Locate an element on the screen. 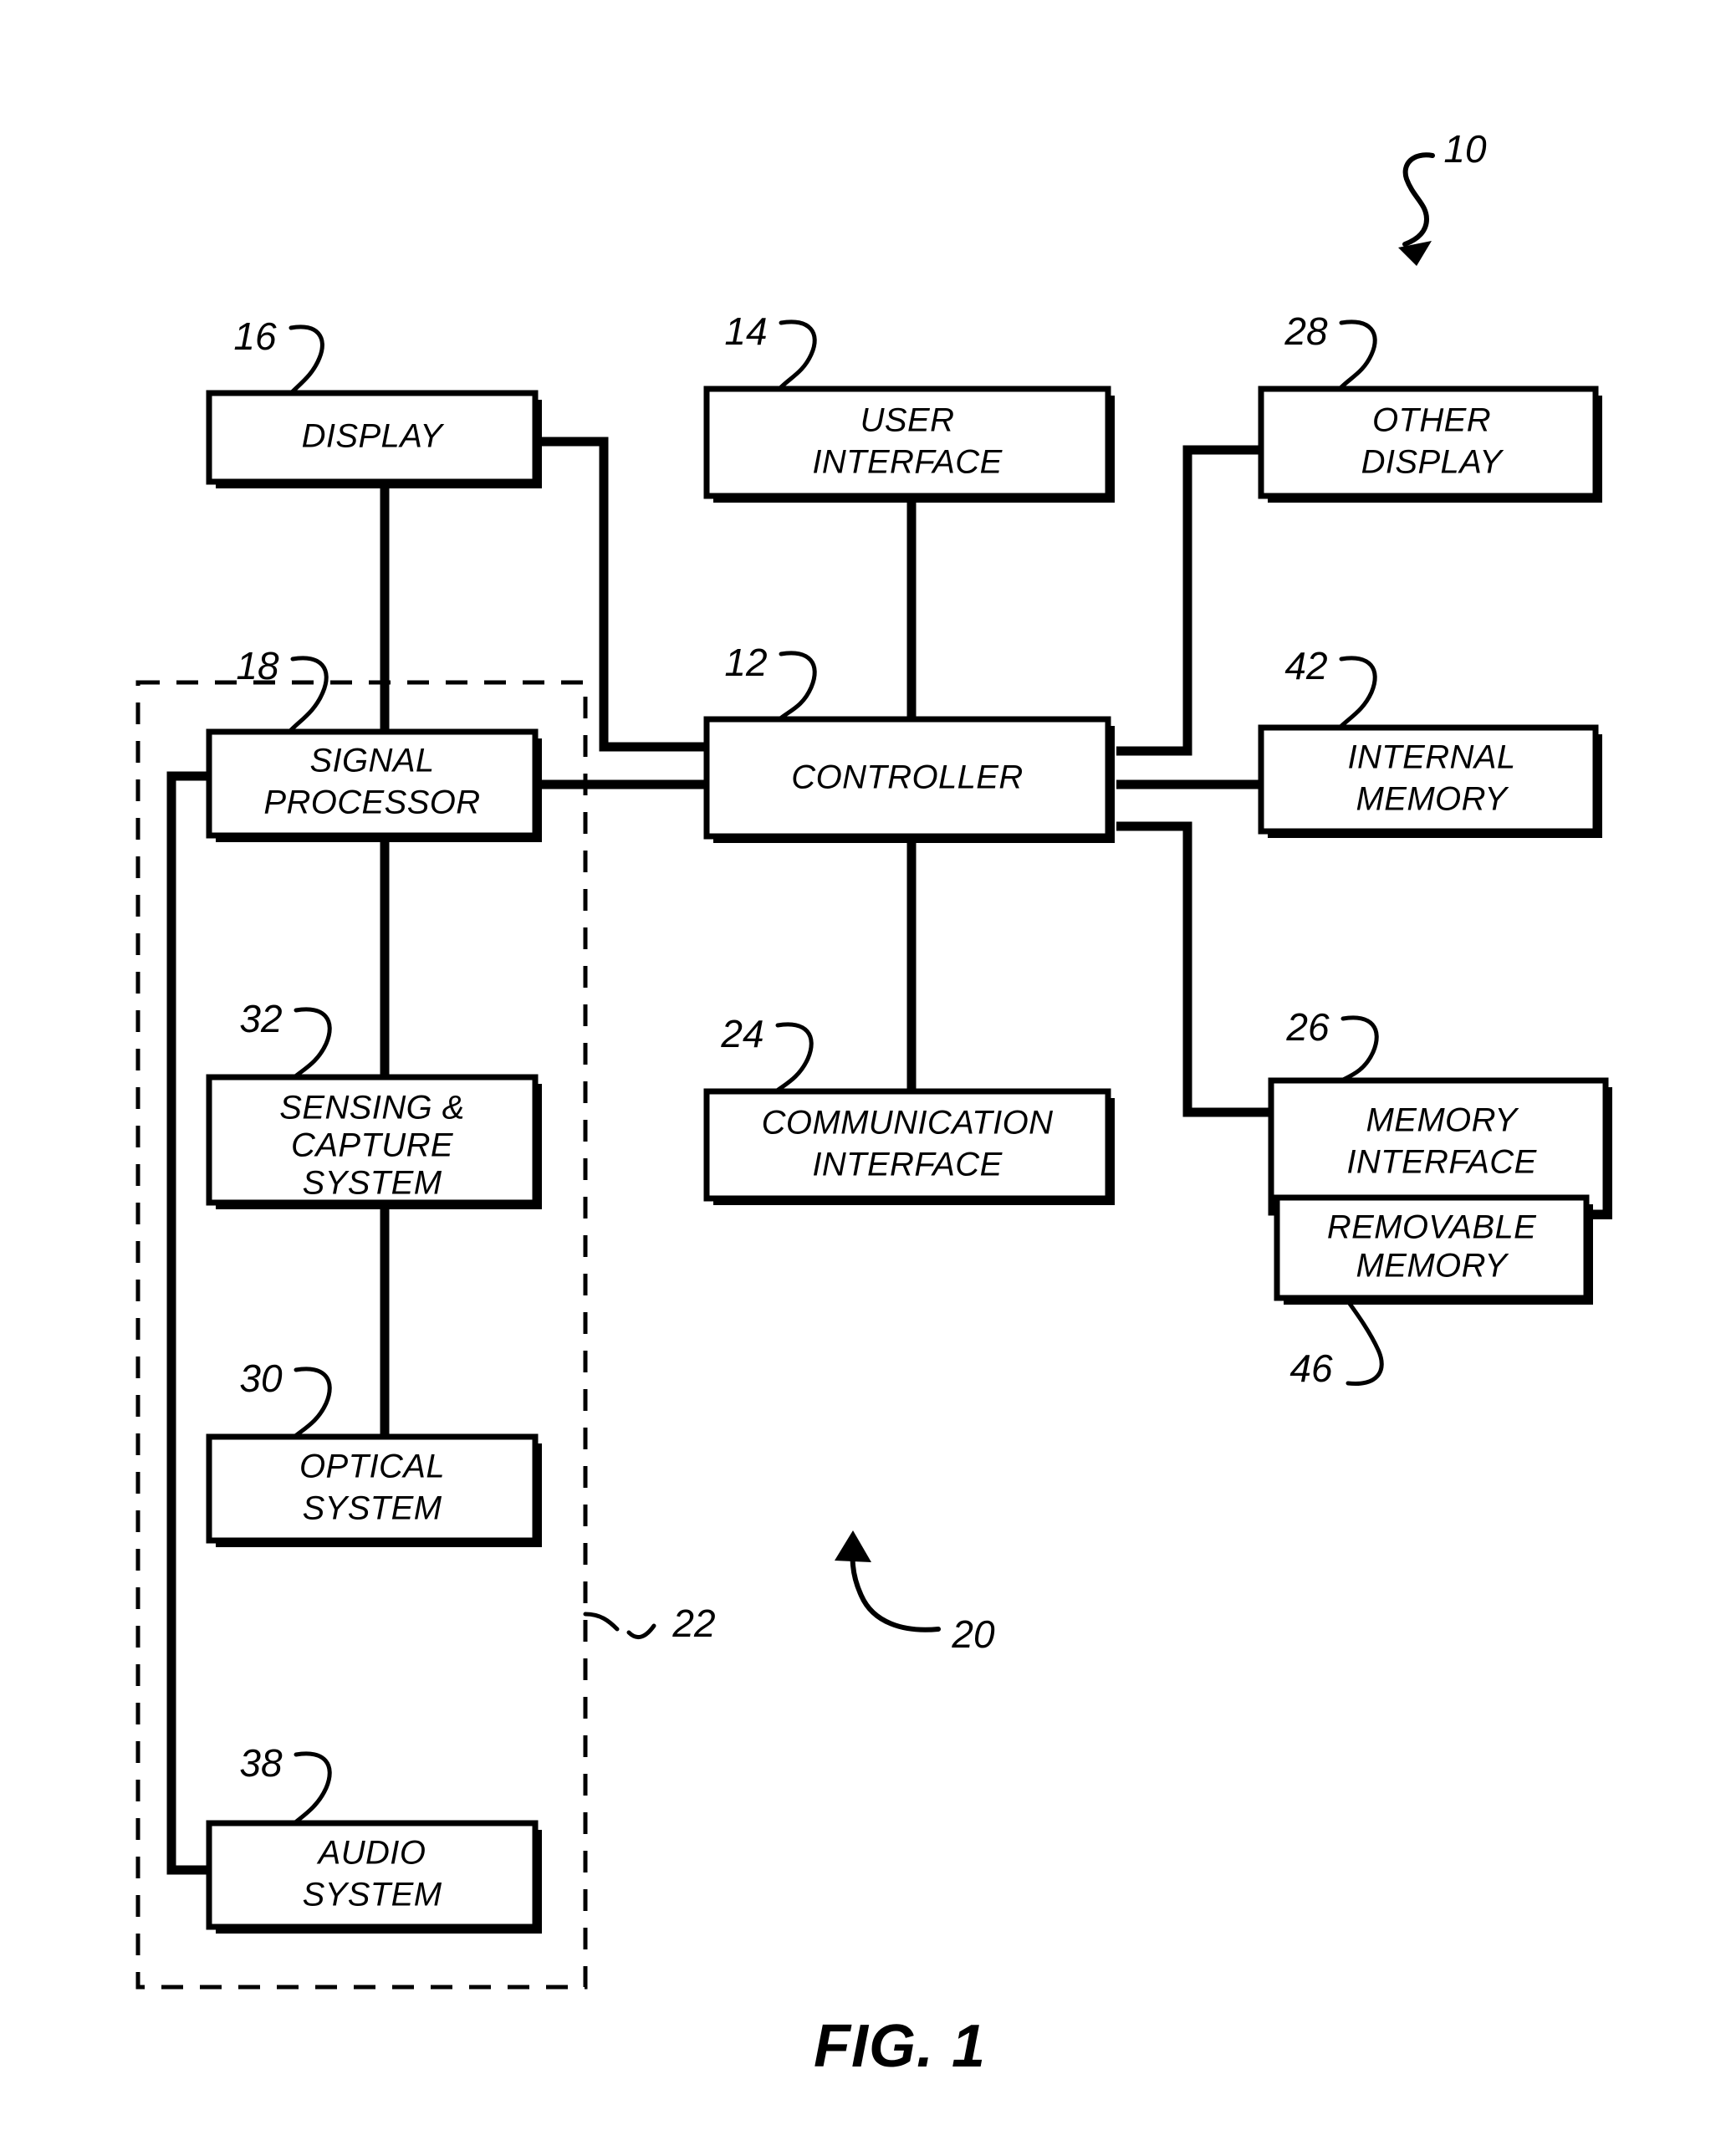 Image resolution: width=1726 pixels, height=2156 pixels. block-audio-system-label-line1: AUDIO is located at coordinates (371, 1853).